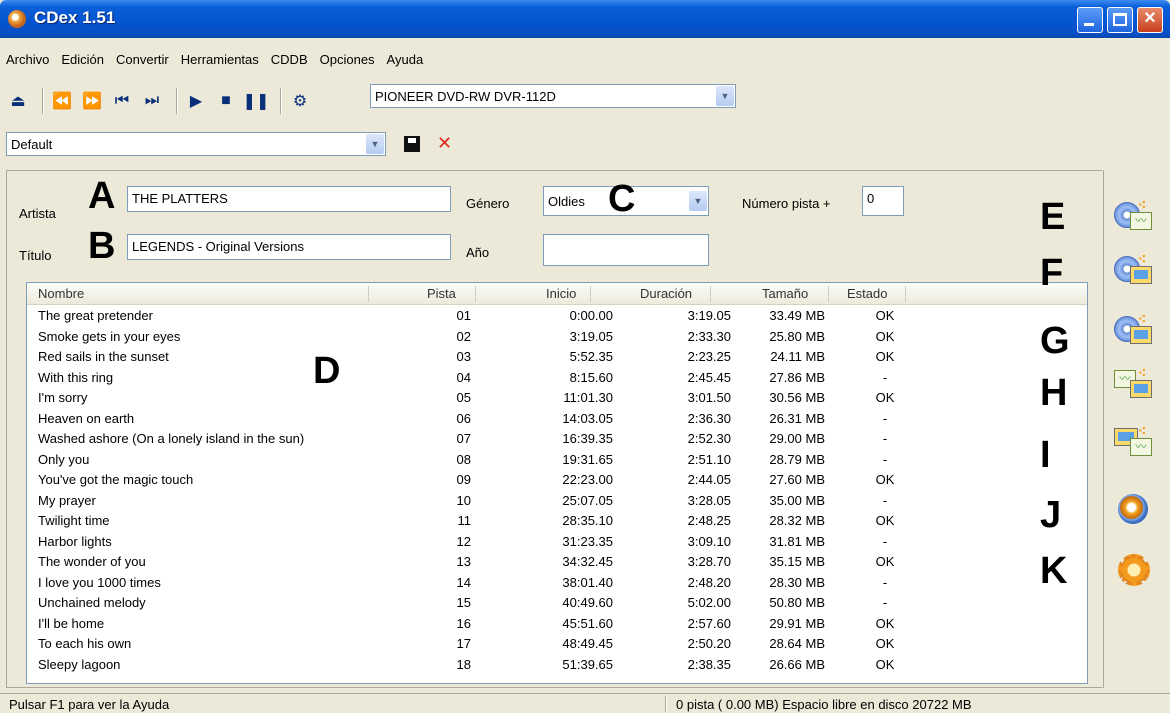  Describe the element at coordinates (122, 101) in the screenshot. I see `previous-track-icon: ⏮` at that location.